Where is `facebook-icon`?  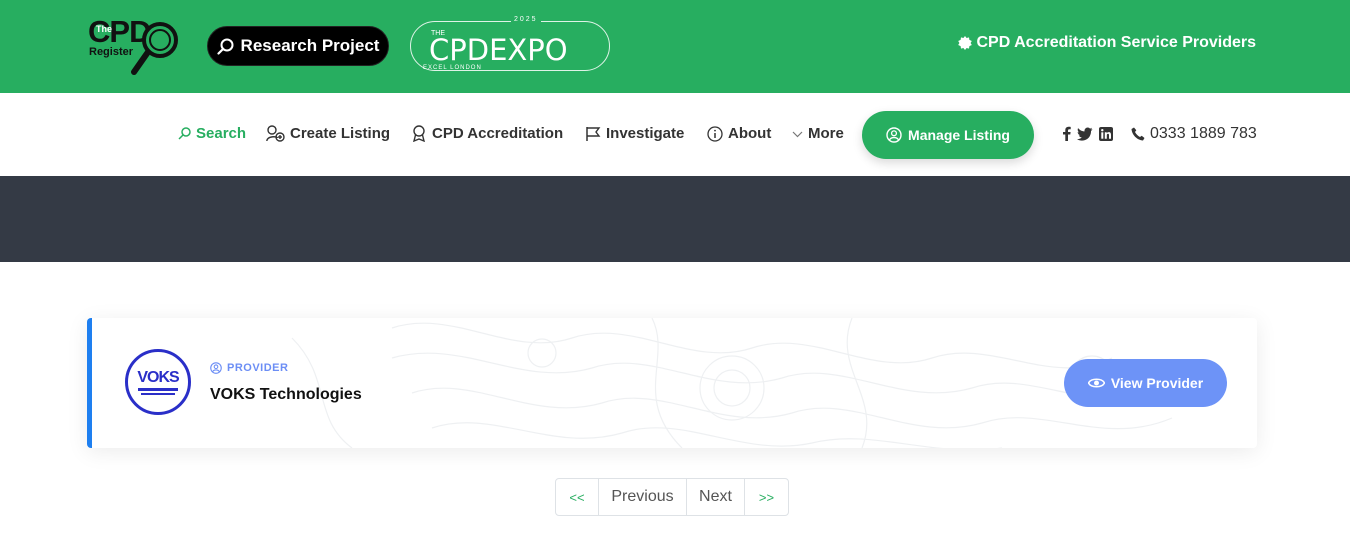
facebook-icon is located at coordinates (1066, 133).